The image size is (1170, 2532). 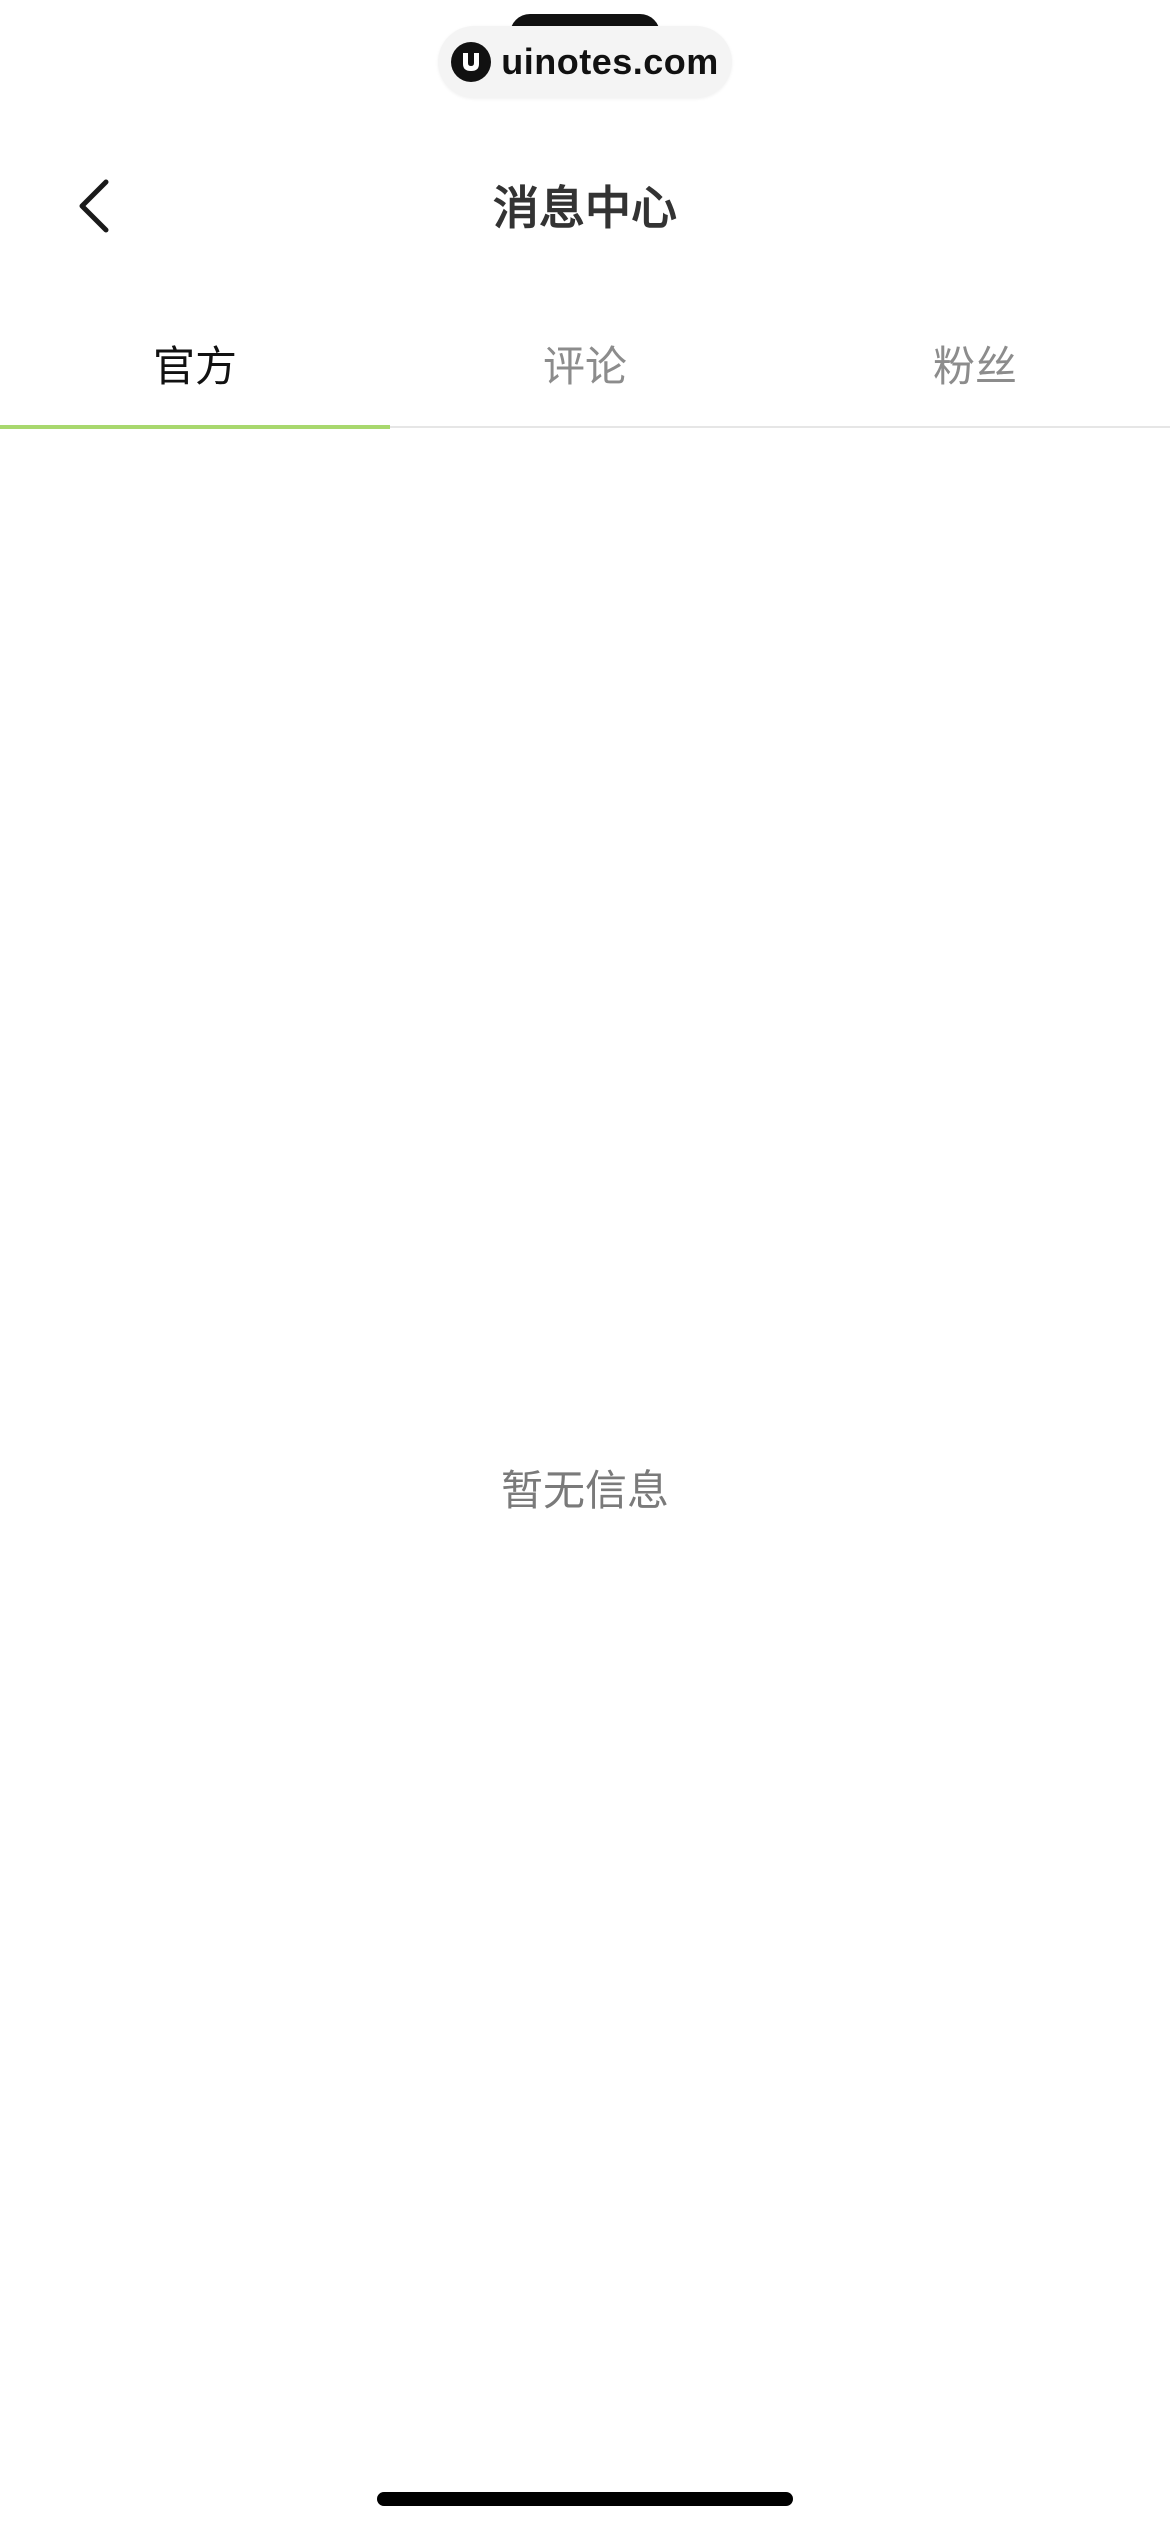 I want to click on nav-bar: 消息中心, so click(x=585, y=208).